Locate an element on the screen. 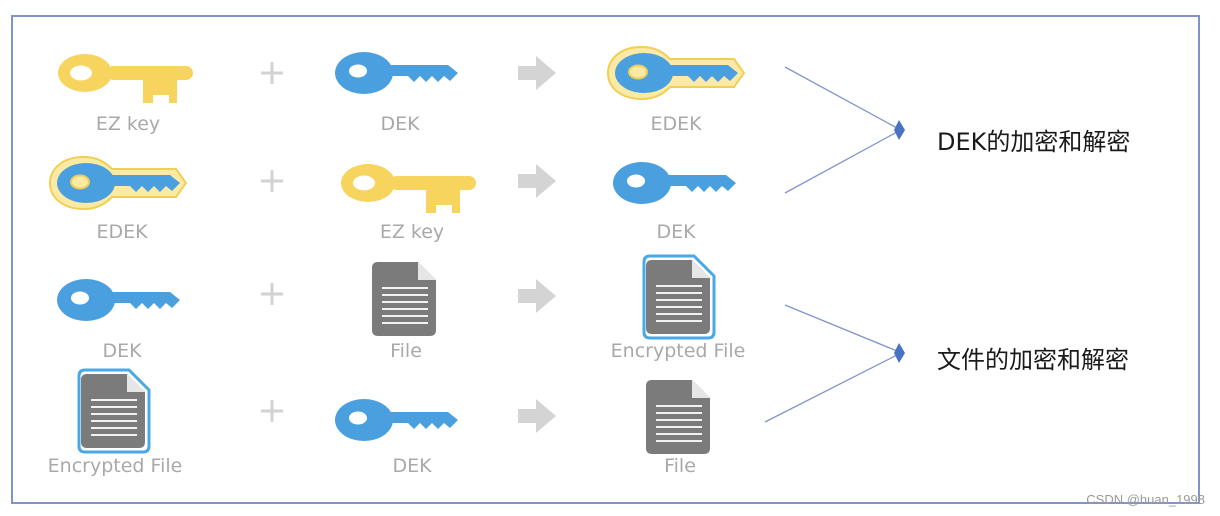 This screenshot has width=1220, height=516. row-ez-key-plus-dek: EZ key DEK EDEK is located at coordinates (401, 90).